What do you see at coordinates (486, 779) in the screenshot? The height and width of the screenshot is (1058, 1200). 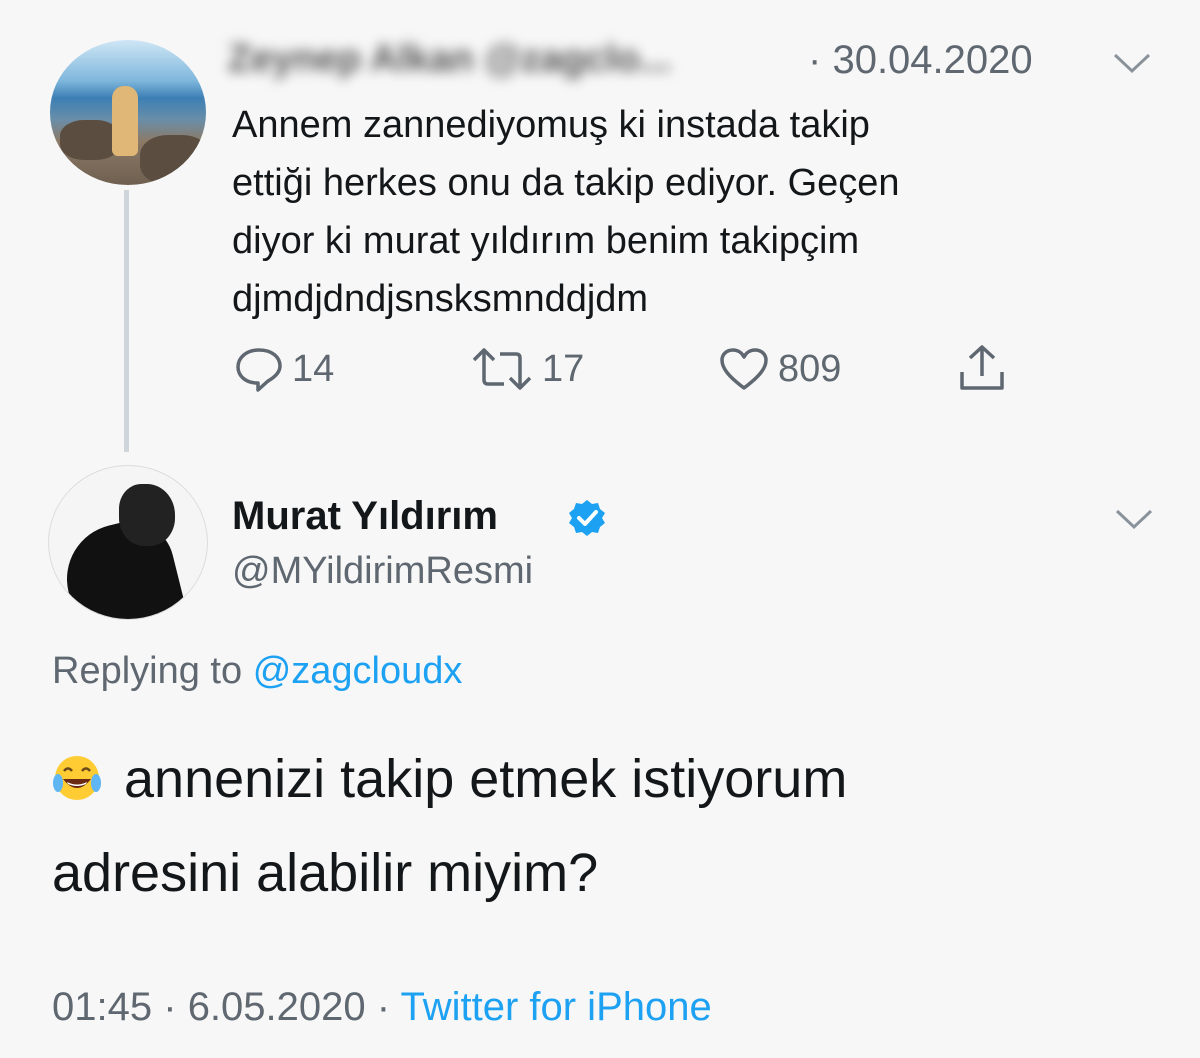 I see `reply-text-line1: annenizi takip etmek istiyorum` at bounding box center [486, 779].